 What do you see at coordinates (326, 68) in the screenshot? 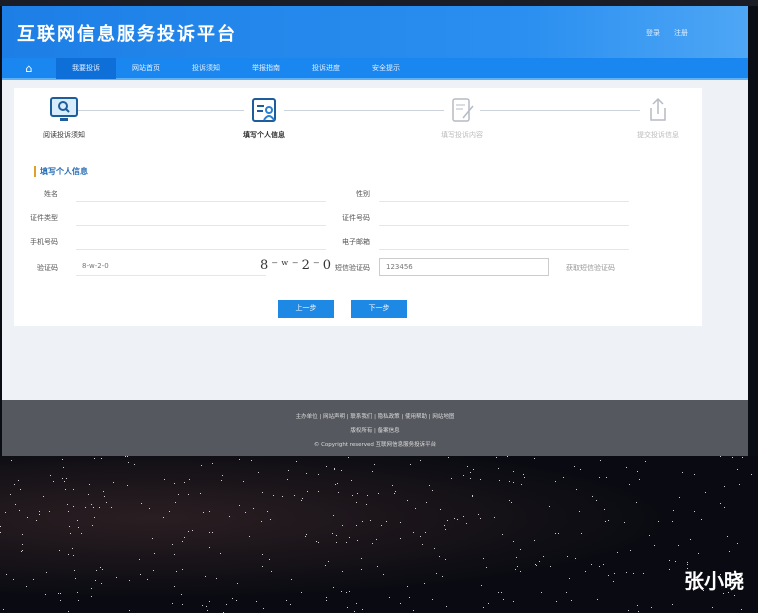
I see `nav-item-4: 投诉进度` at bounding box center [326, 68].